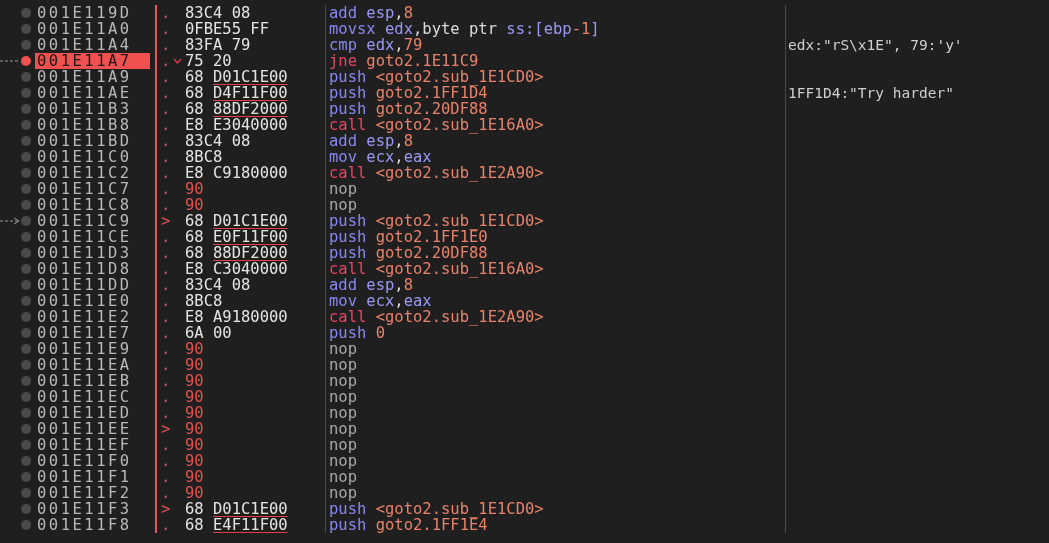 This screenshot has height=543, width=1049. I want to click on opcode-bytes: 75 20, so click(208, 61).